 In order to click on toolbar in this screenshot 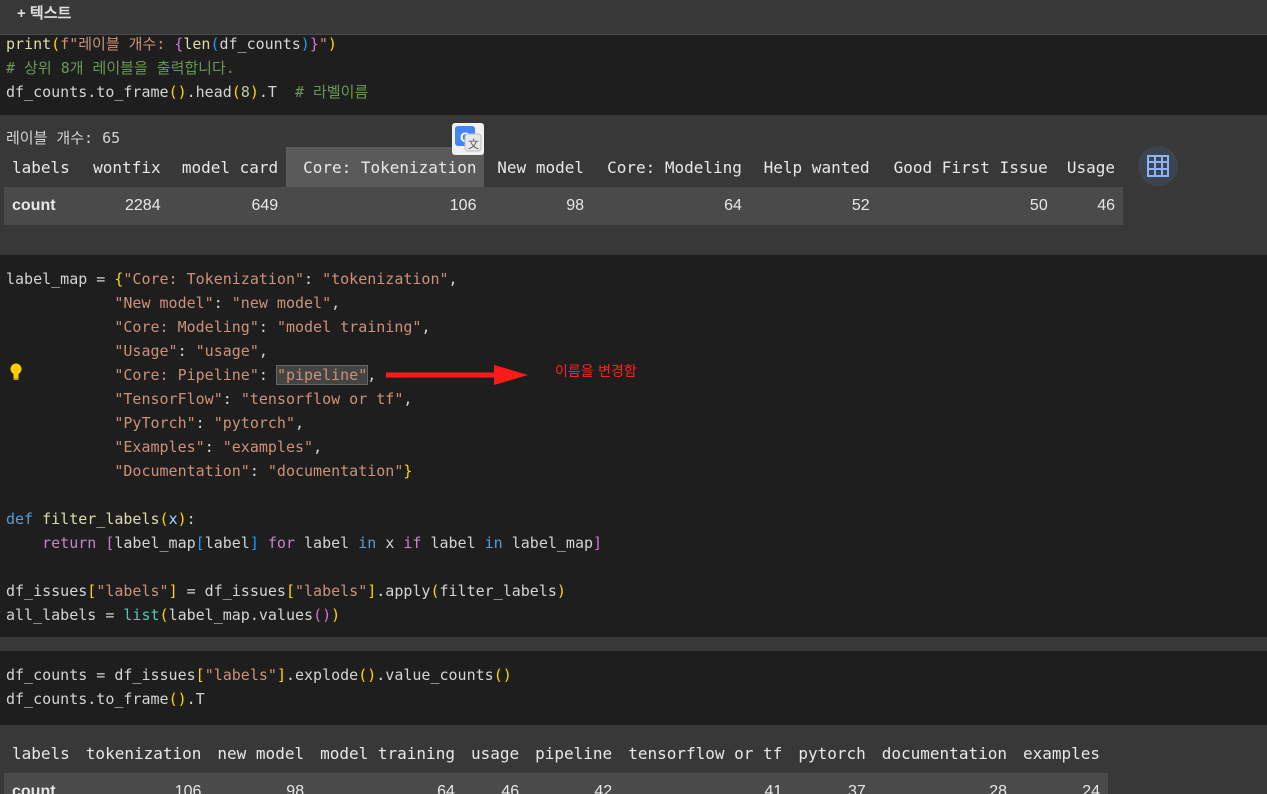, I will do `click(633, 17)`.